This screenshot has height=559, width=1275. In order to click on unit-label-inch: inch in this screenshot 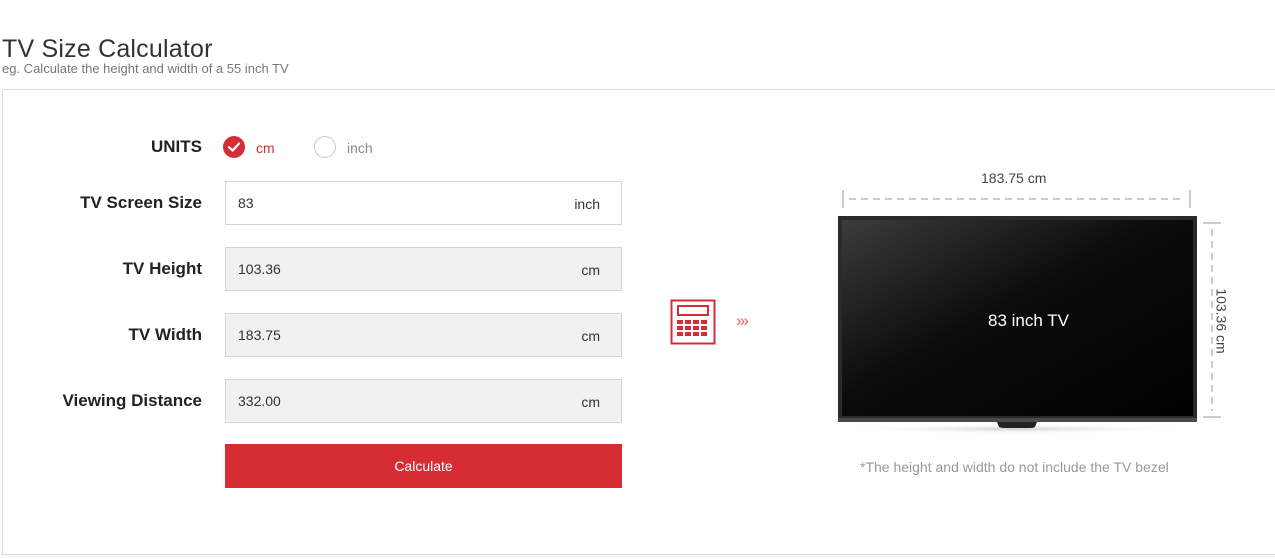, I will do `click(360, 148)`.